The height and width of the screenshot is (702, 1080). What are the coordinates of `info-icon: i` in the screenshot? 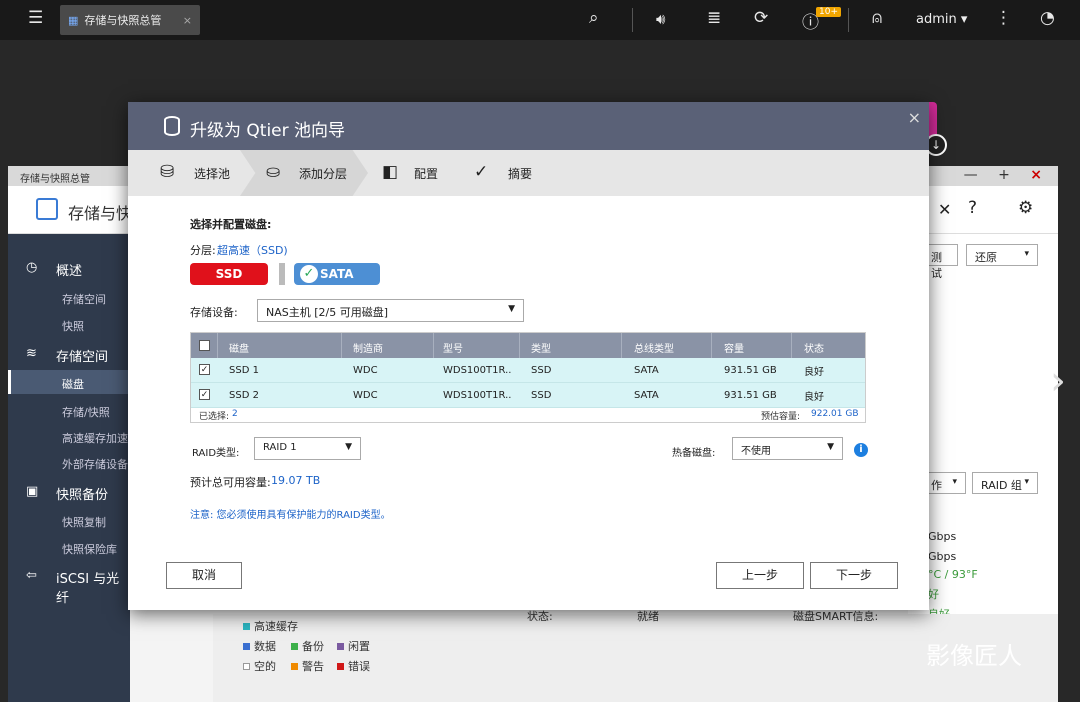 It's located at (861, 450).